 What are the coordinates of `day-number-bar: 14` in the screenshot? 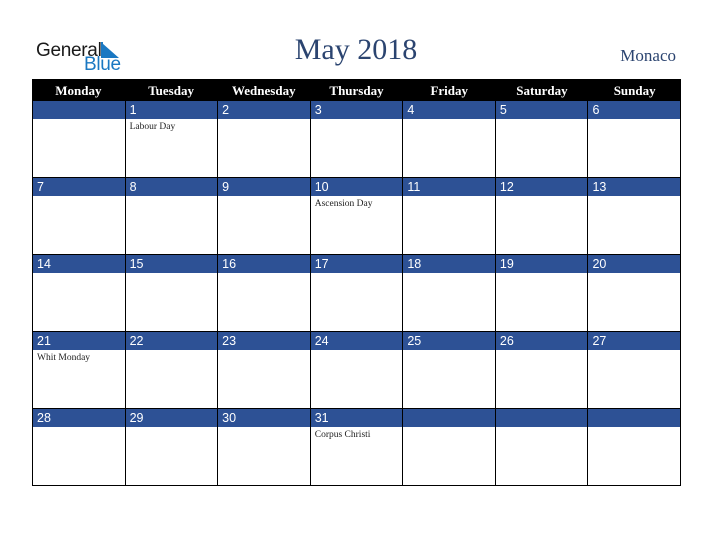 It's located at (79, 264).